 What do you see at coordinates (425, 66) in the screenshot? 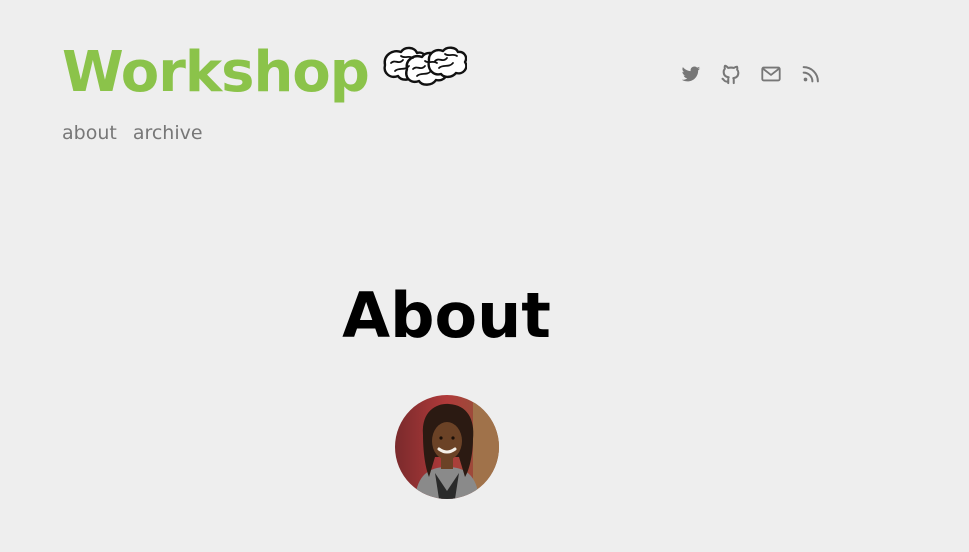
I see `brain-logo-icon` at bounding box center [425, 66].